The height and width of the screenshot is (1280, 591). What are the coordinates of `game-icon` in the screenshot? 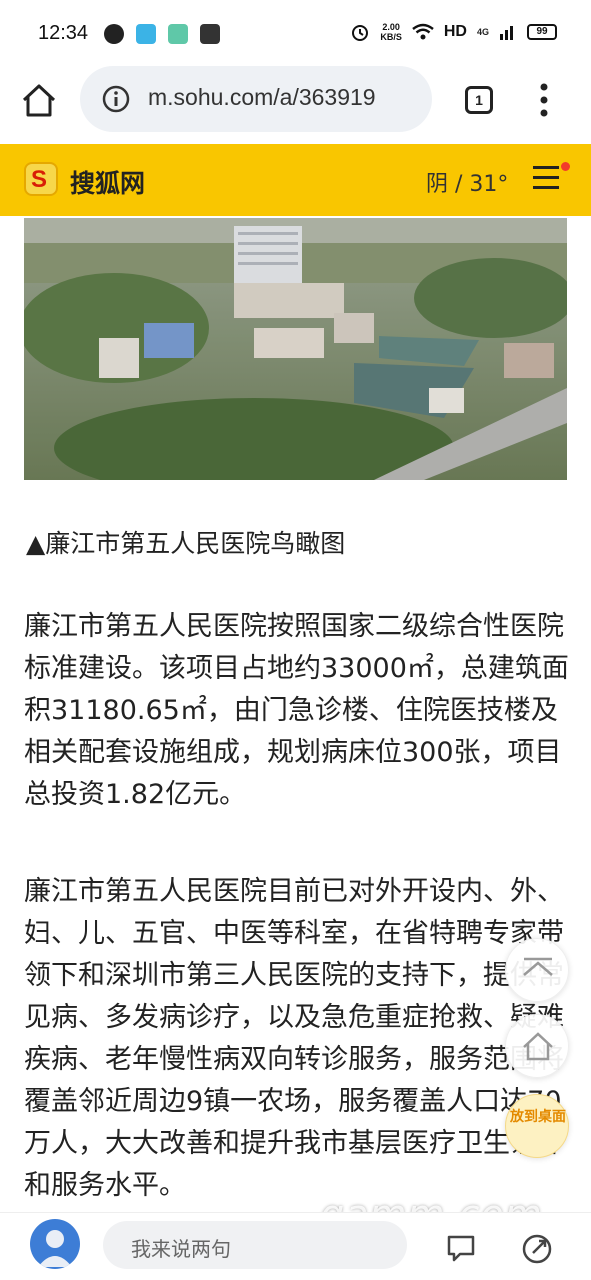 It's located at (210, 34).